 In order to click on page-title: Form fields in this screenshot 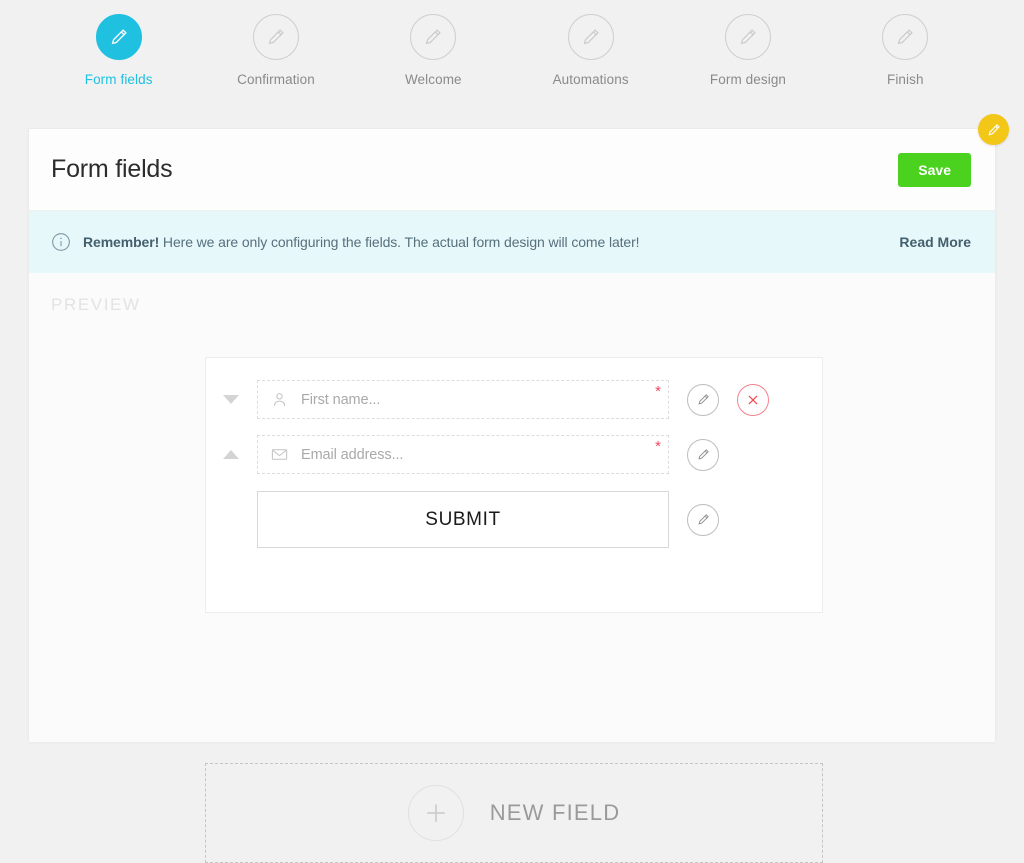, I will do `click(112, 169)`.